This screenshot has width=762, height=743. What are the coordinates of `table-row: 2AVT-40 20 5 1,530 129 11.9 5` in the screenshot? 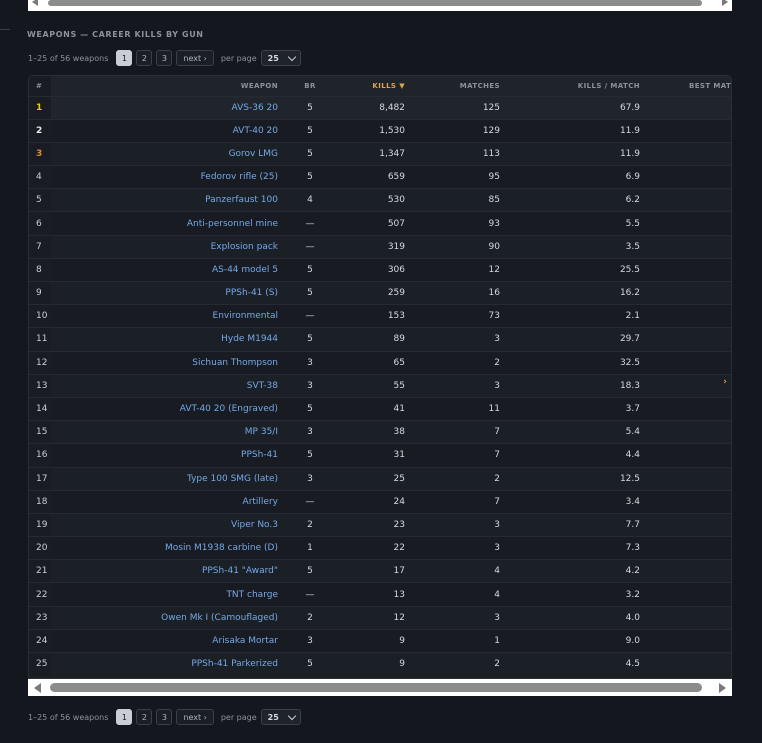 It's located at (380, 131).